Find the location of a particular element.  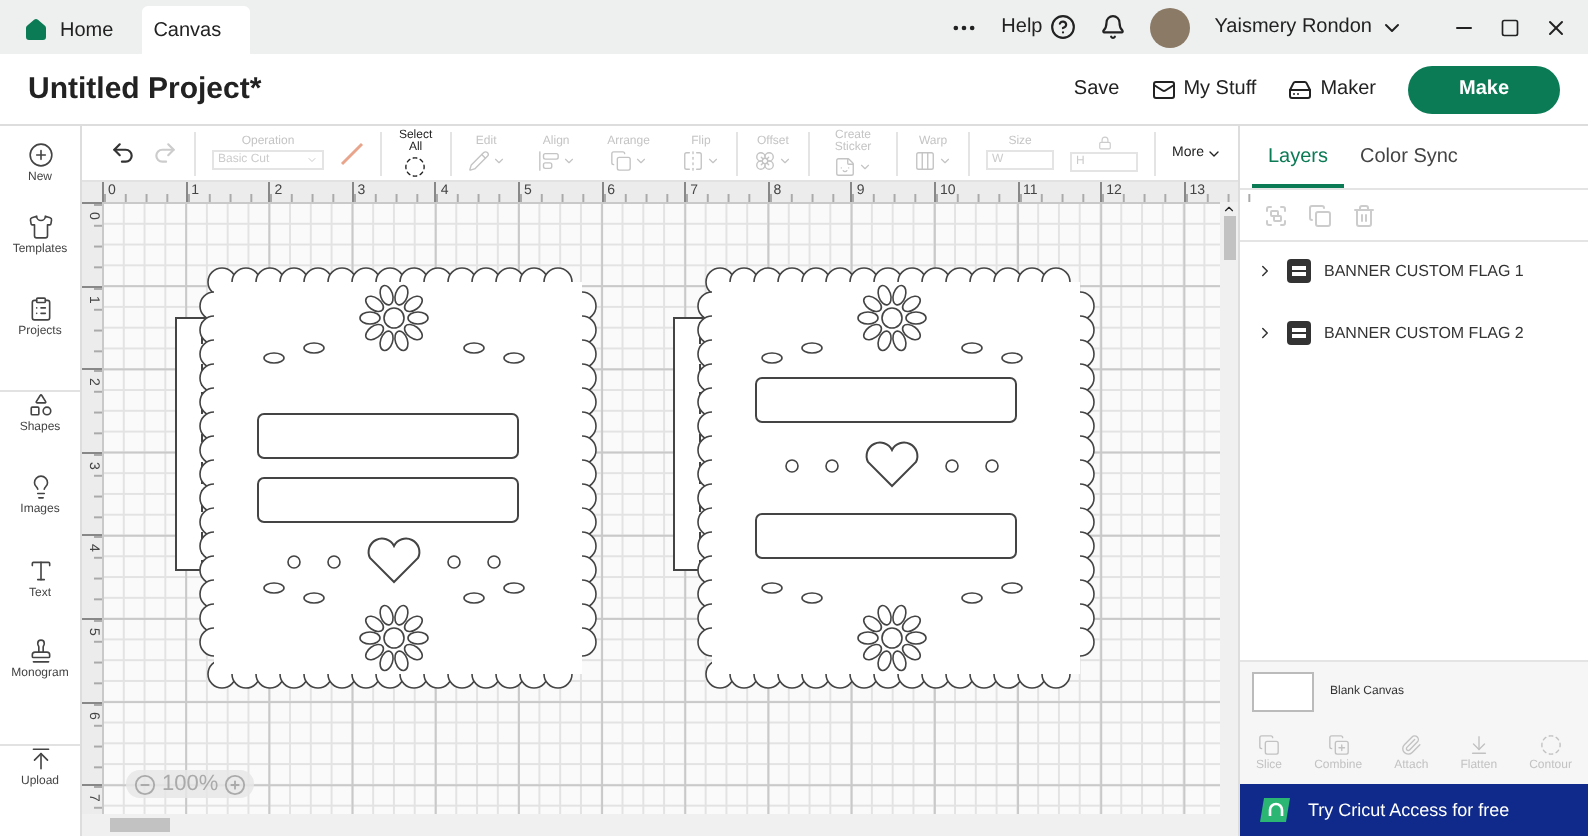

home-icon is located at coordinates (36, 30).